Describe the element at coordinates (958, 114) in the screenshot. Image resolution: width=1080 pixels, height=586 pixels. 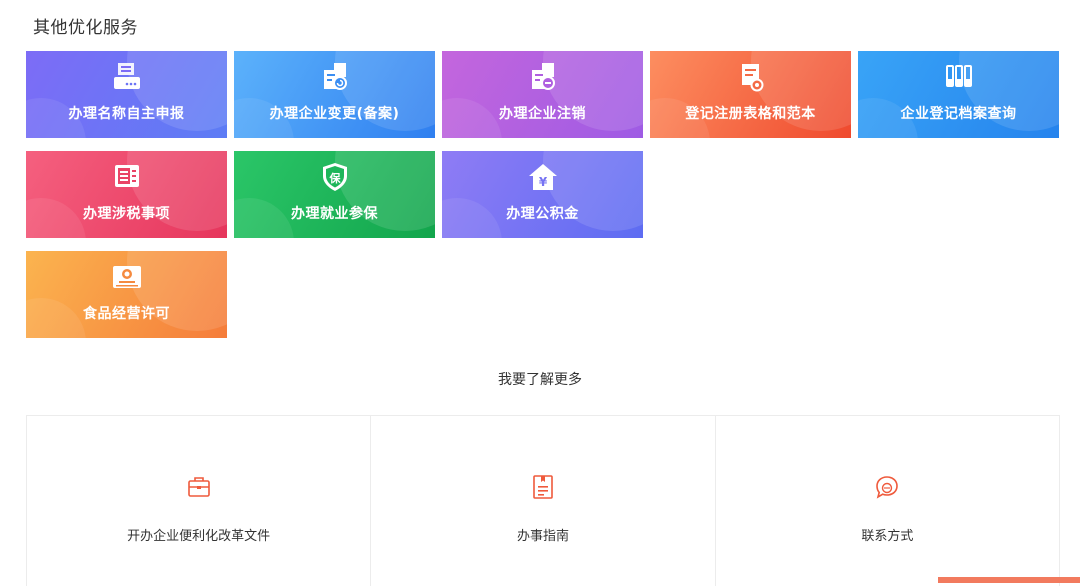
I see `tile-label: 企业登记档案查询` at that location.